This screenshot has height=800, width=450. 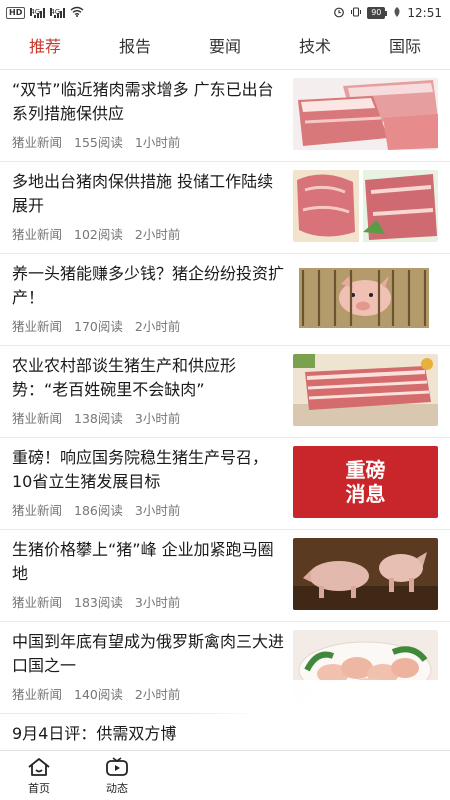 I want to click on news-item: 养一头猪能赚多少钱？猪企纷纷投资扩产！ 猪业新闻 170阅读 2小时前, so click(x=225, y=300).